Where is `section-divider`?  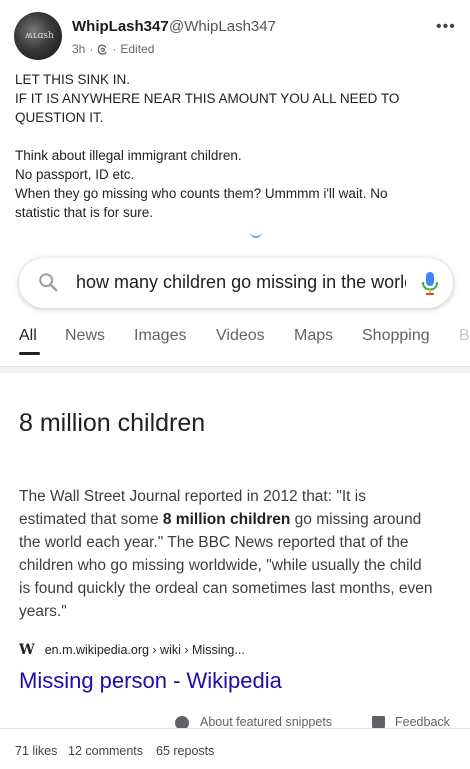
section-divider is located at coordinates (235, 369).